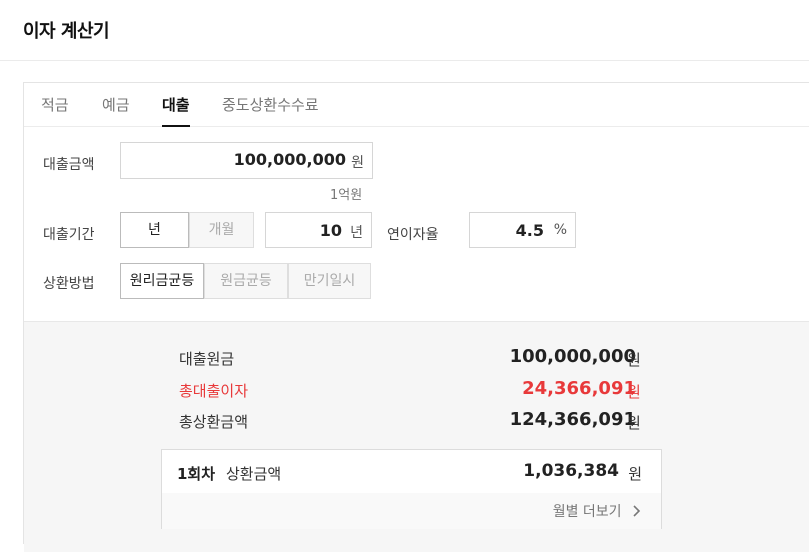  What do you see at coordinates (404, 60) in the screenshot?
I see `title-divider` at bounding box center [404, 60].